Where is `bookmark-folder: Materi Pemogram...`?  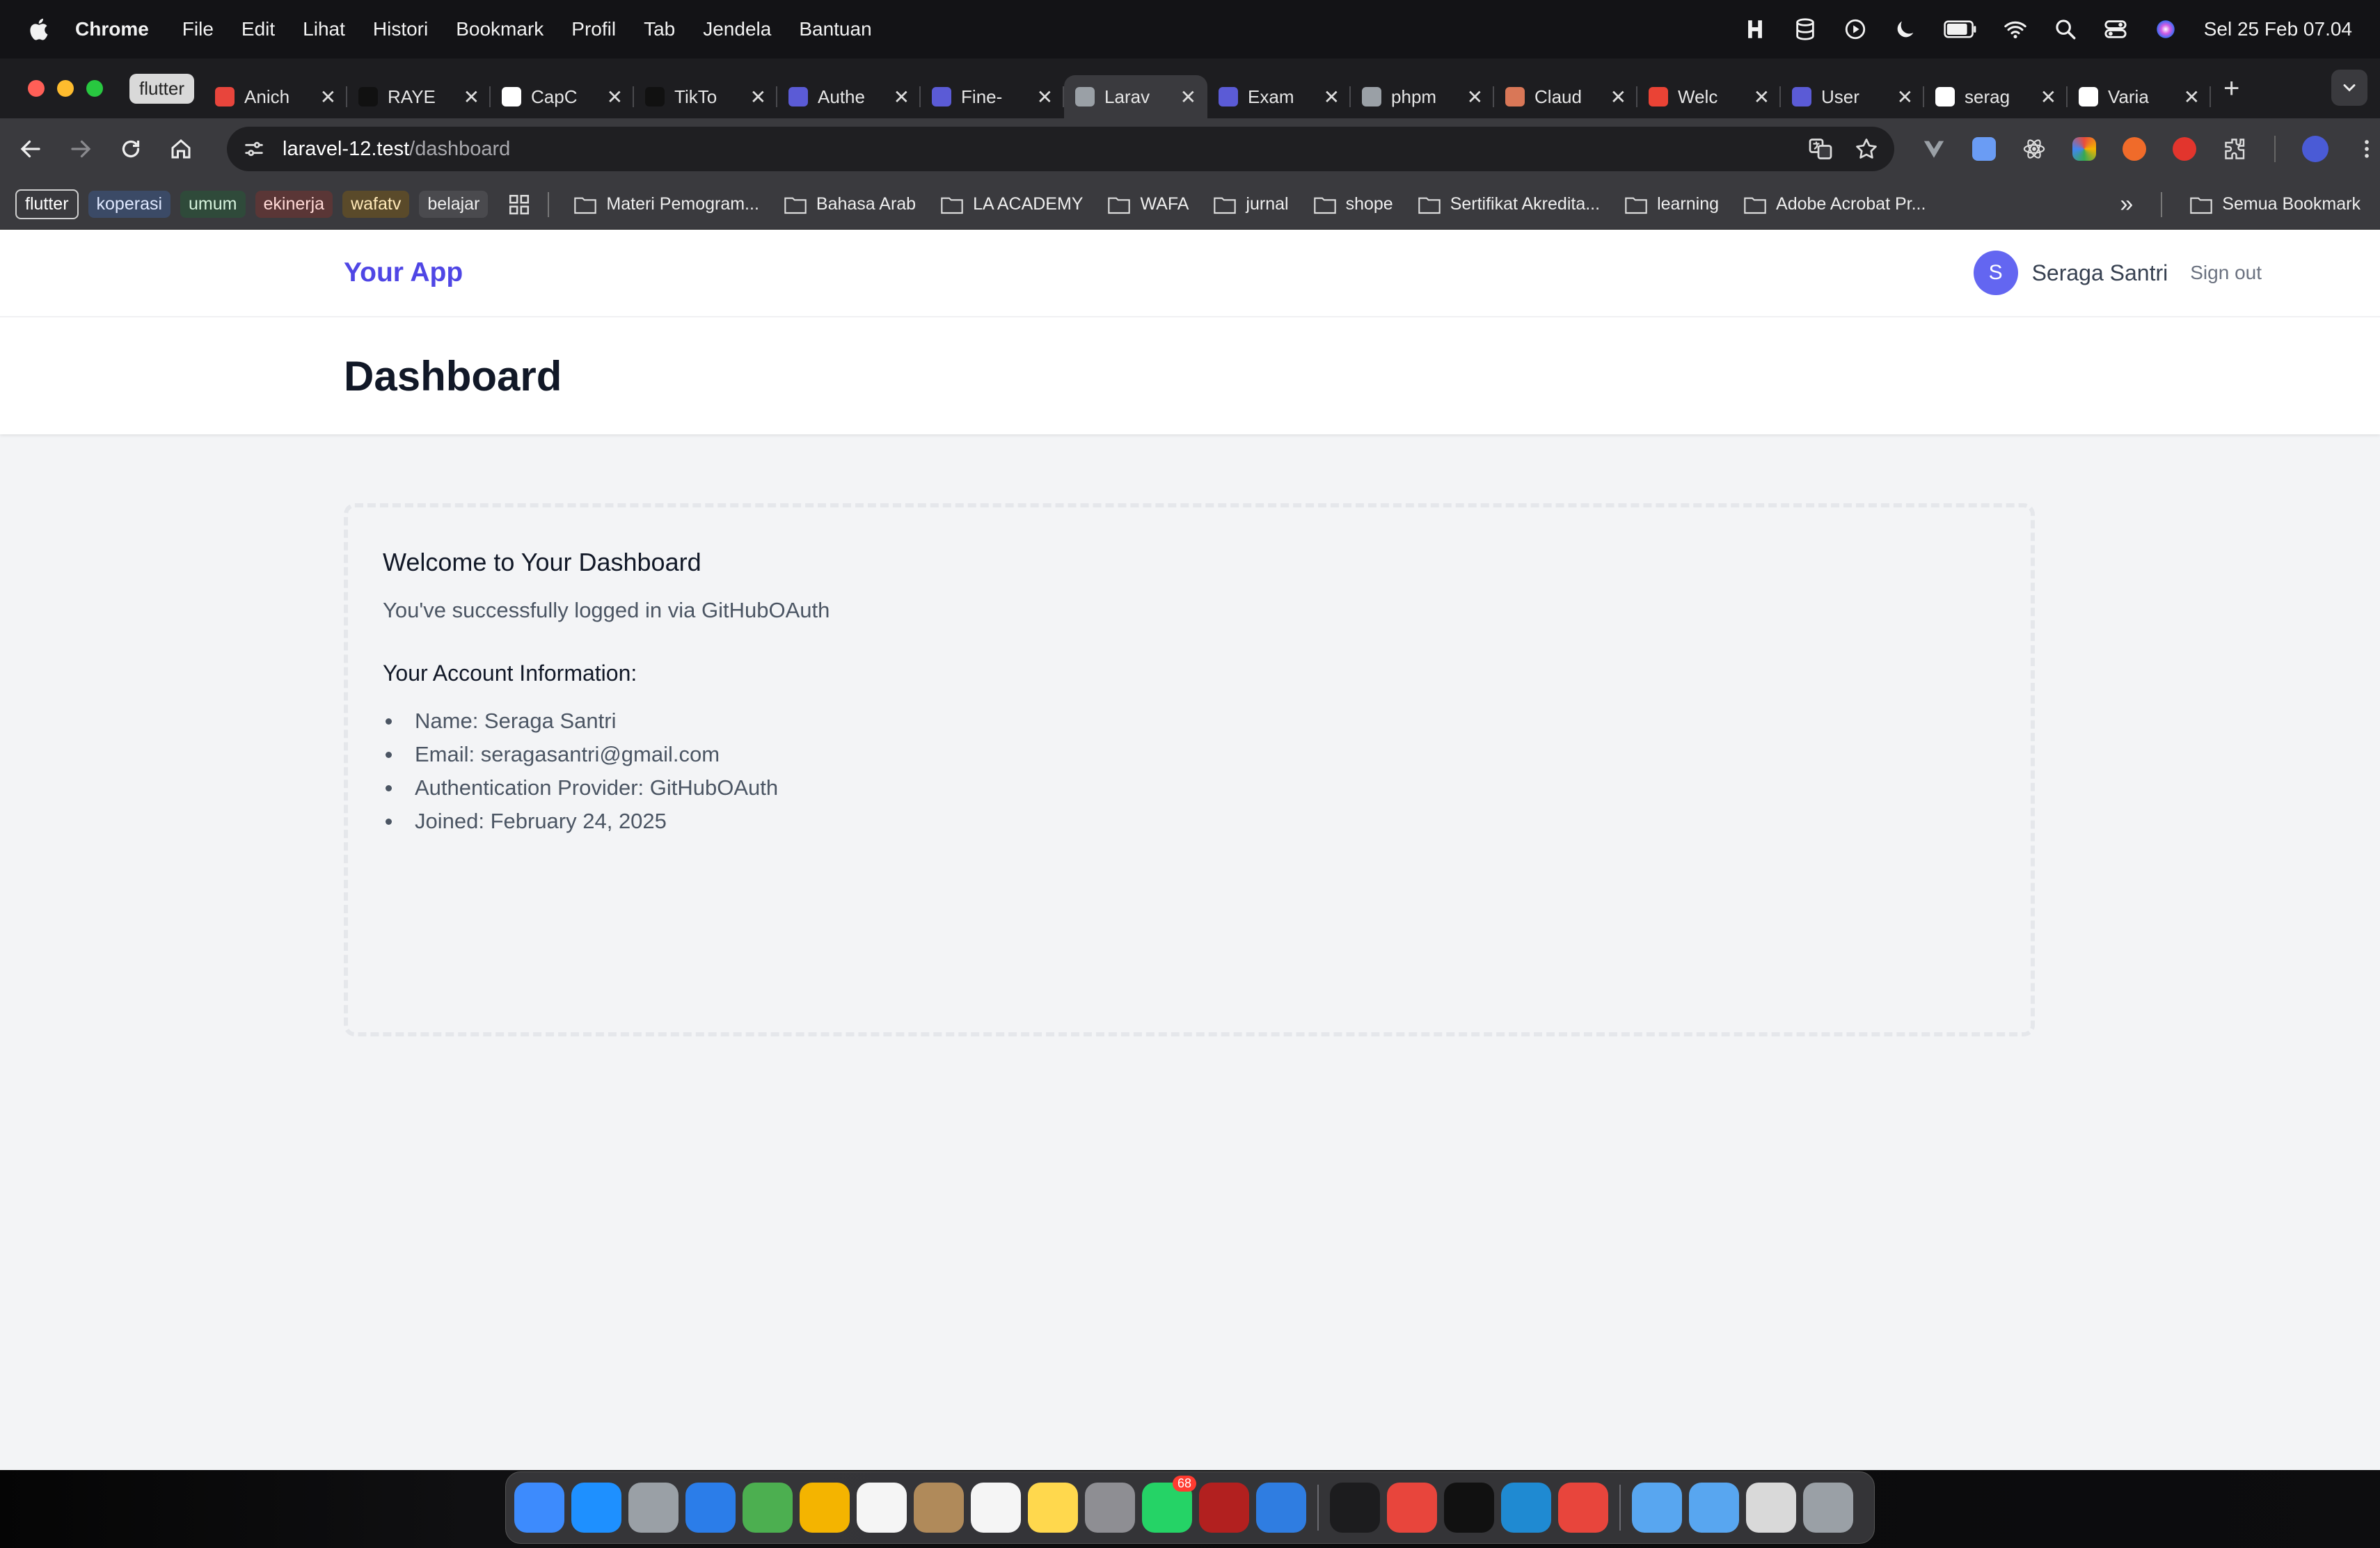
bookmark-folder: Materi Pemogram... is located at coordinates (666, 204).